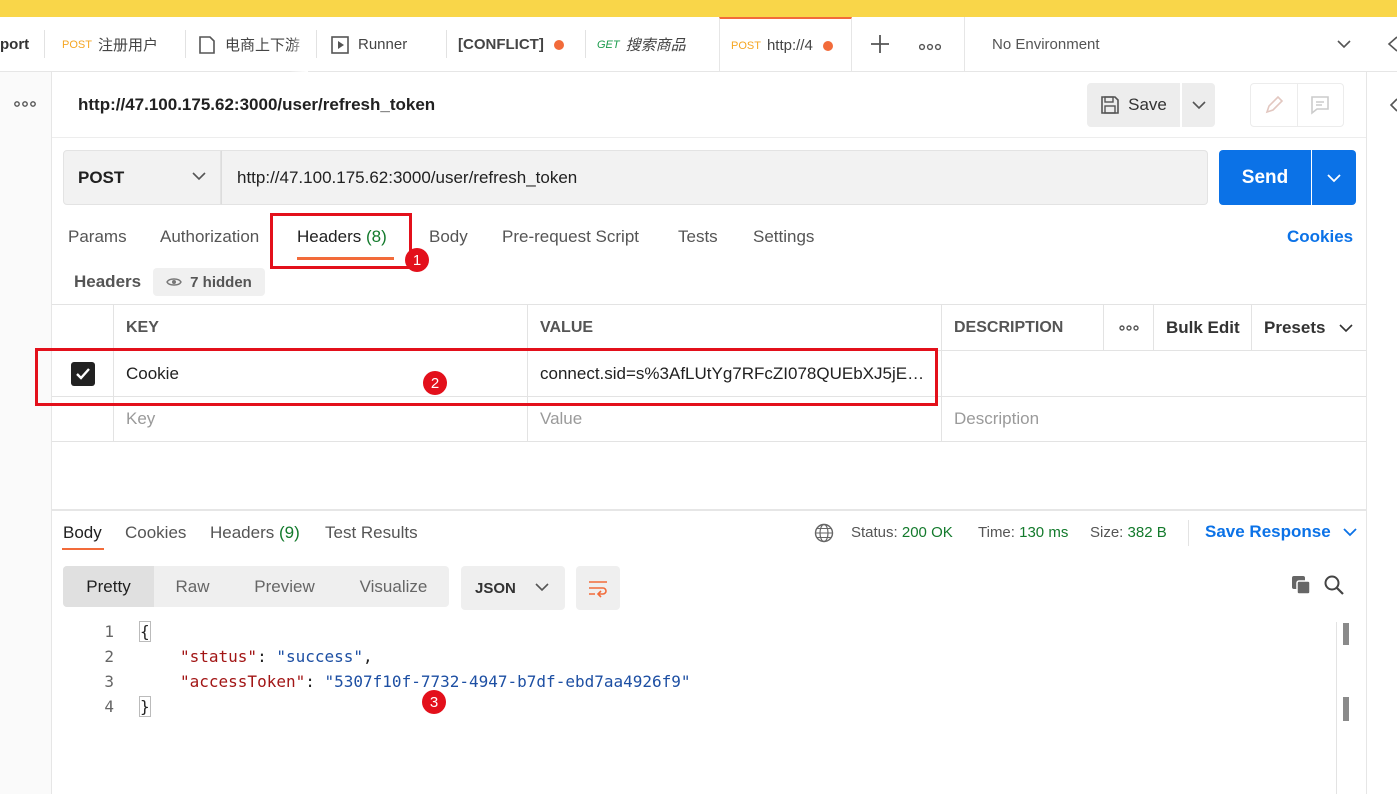 This screenshot has height=794, width=1397. I want to click on environment-select: No Environment, so click(1182, 44).